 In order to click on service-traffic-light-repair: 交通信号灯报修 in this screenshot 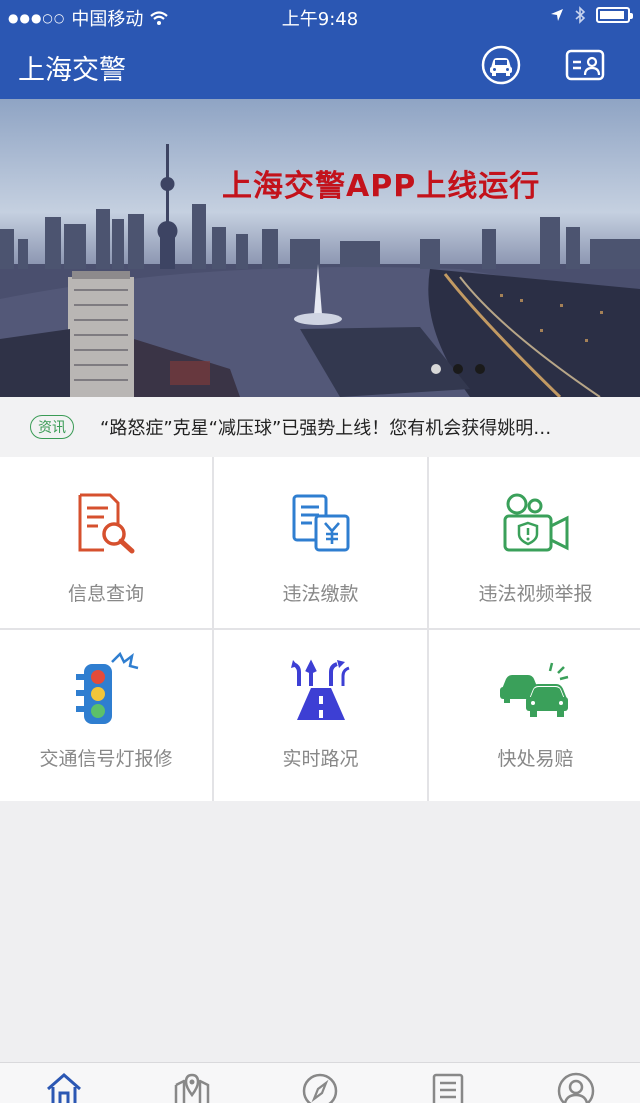, I will do `click(106, 715)`.